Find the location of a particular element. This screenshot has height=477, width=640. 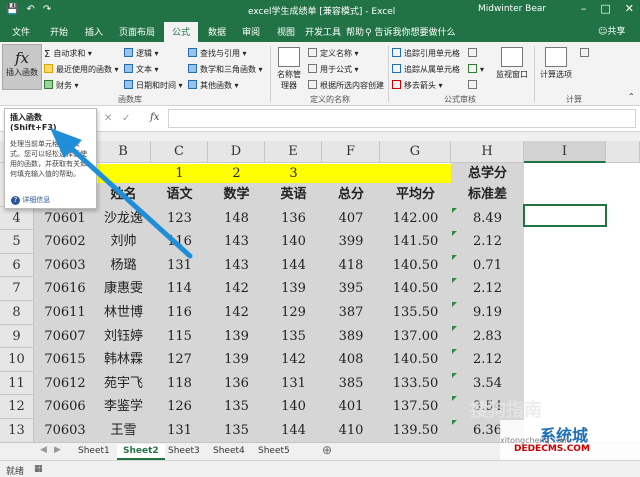

watermark-url: xitongcheng.com is located at coordinates (535, 440).